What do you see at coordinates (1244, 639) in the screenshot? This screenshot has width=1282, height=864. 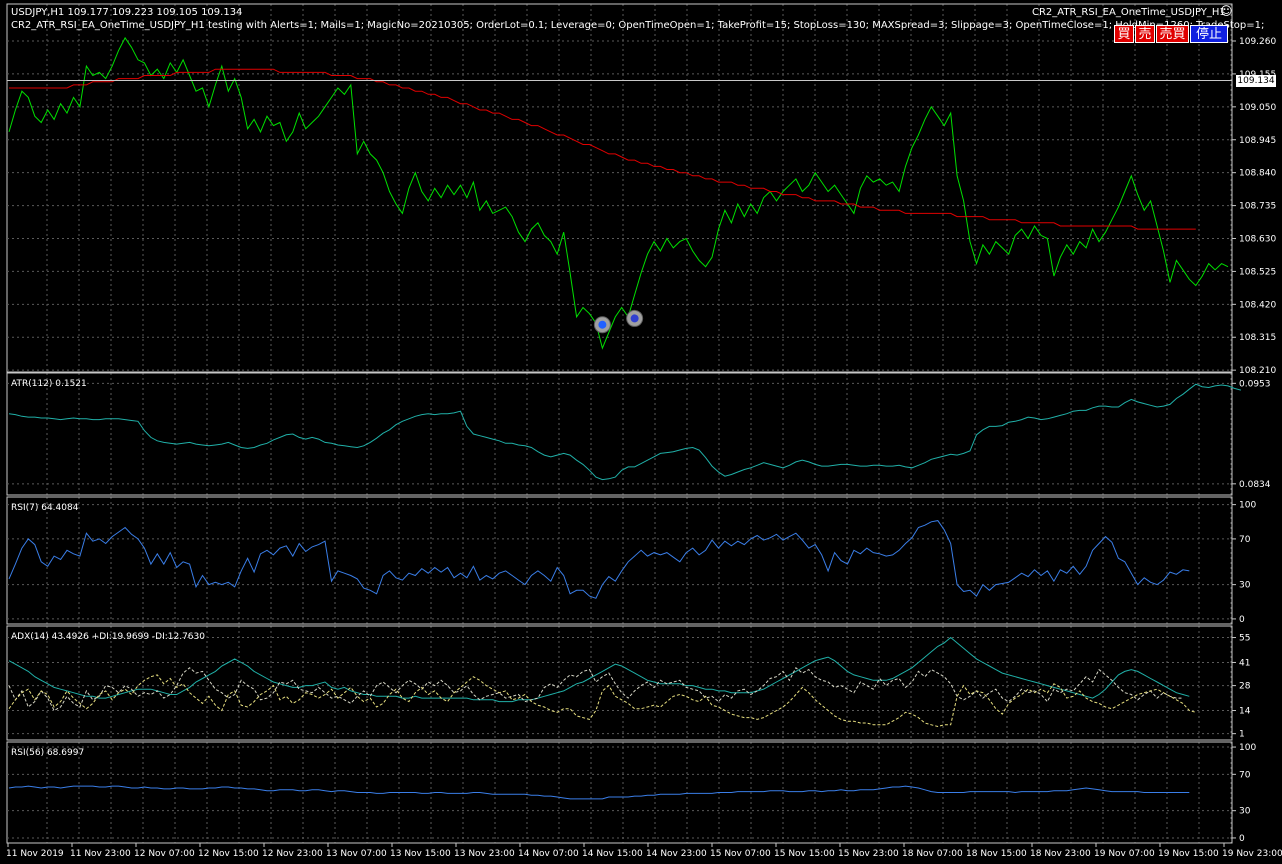 I see `y-tick-label: 55` at bounding box center [1244, 639].